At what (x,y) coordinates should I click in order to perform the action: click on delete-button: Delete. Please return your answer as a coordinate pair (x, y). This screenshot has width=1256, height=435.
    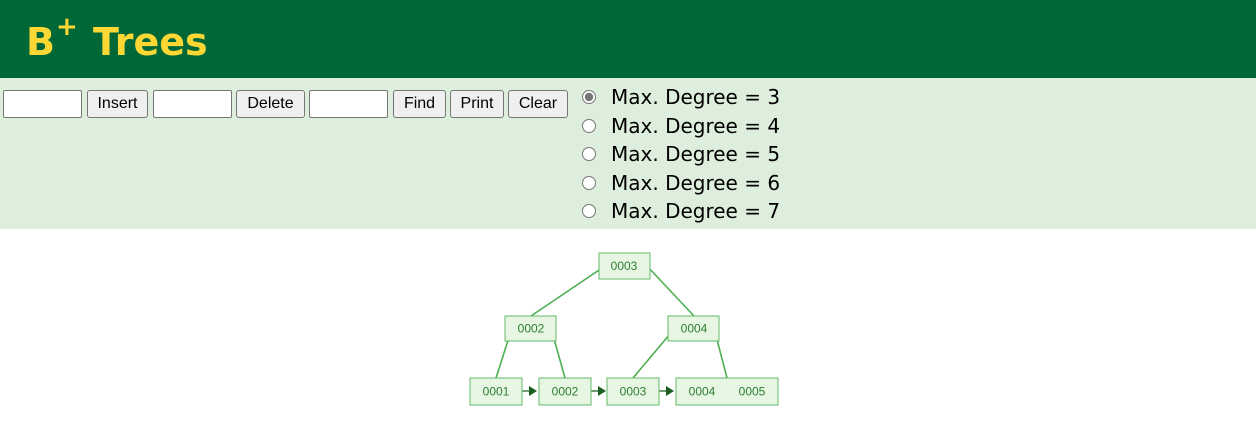
    Looking at the image, I should click on (270, 104).